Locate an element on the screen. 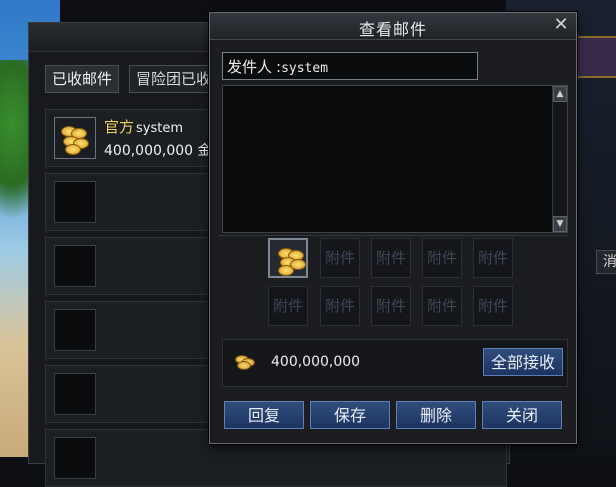 This screenshot has width=616, height=487. divider is located at coordinates (393, 235).